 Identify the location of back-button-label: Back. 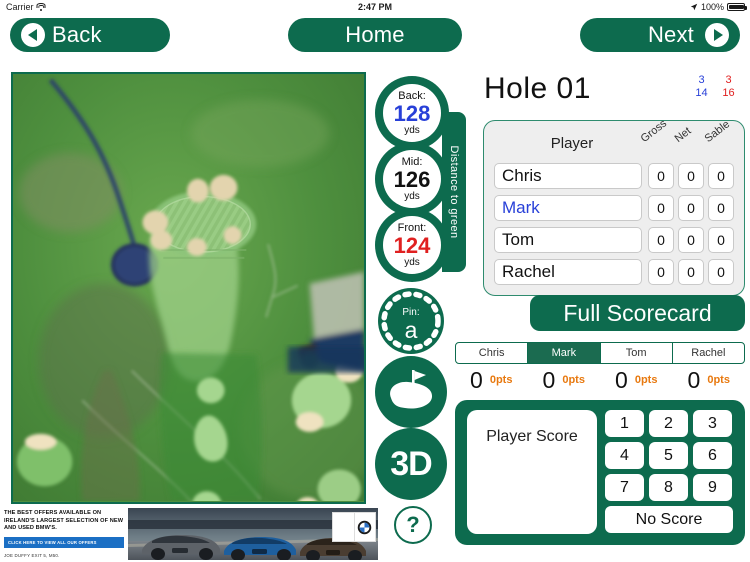
(77, 34).